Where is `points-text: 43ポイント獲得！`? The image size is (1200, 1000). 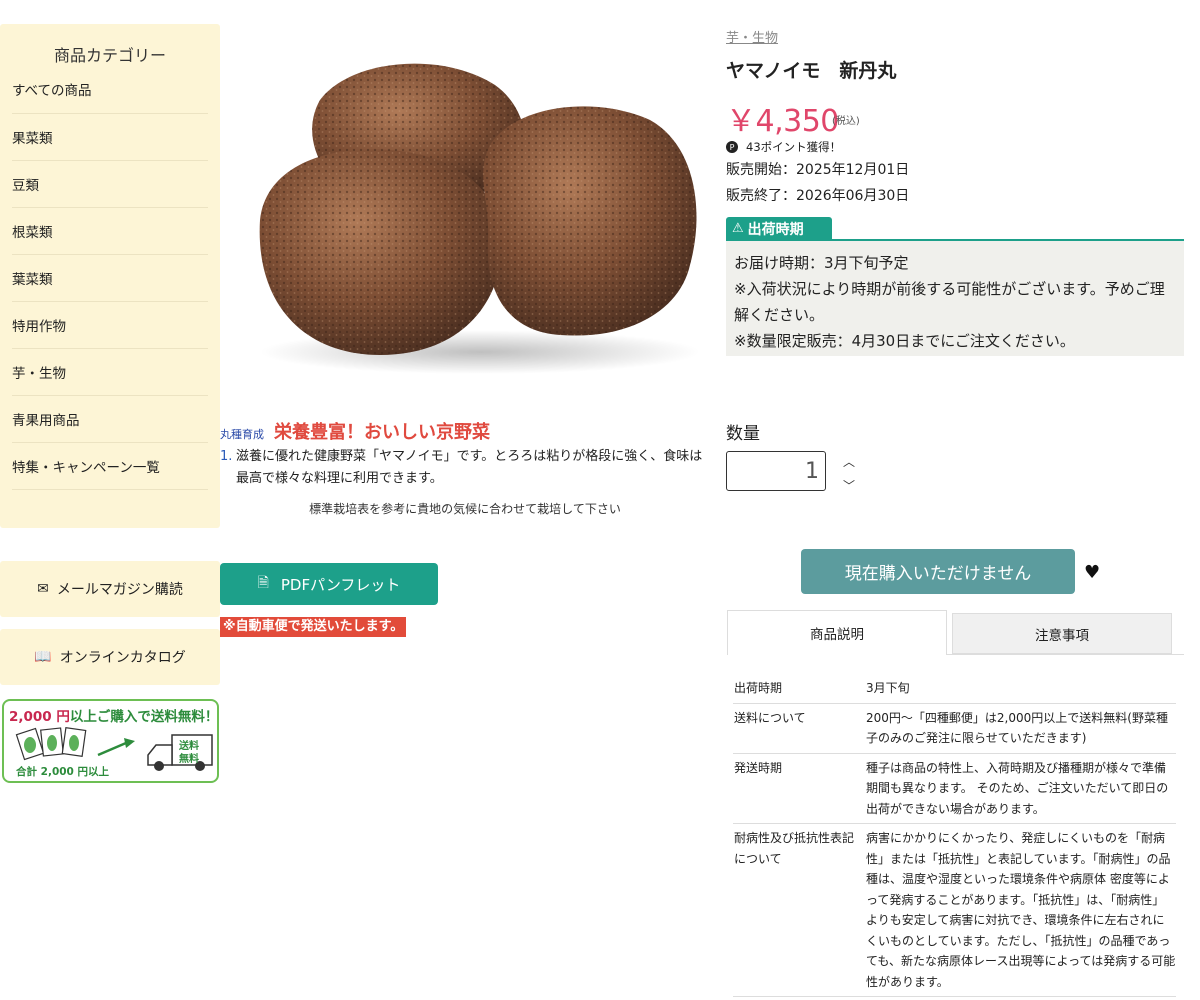
points-text: 43ポイント獲得！ is located at coordinates (794, 147).